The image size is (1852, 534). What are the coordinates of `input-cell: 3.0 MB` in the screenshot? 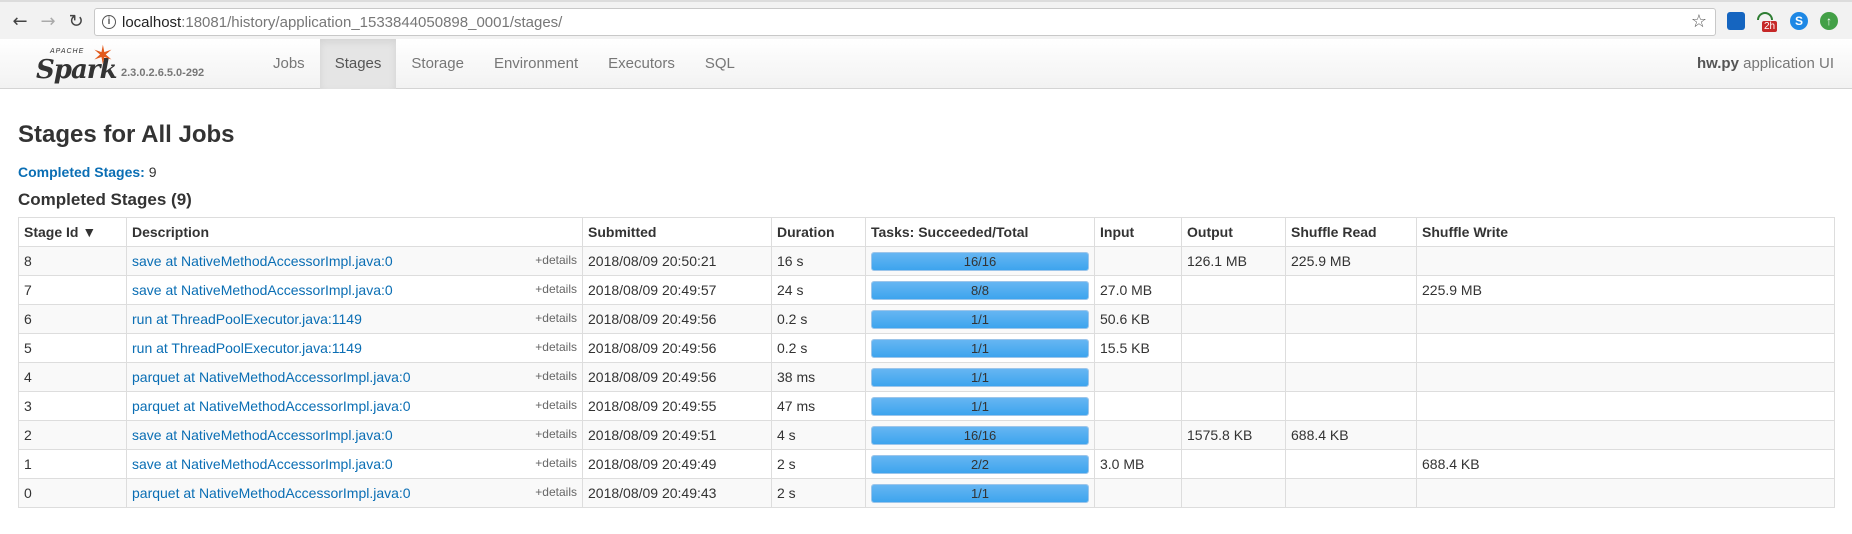 It's located at (1138, 464).